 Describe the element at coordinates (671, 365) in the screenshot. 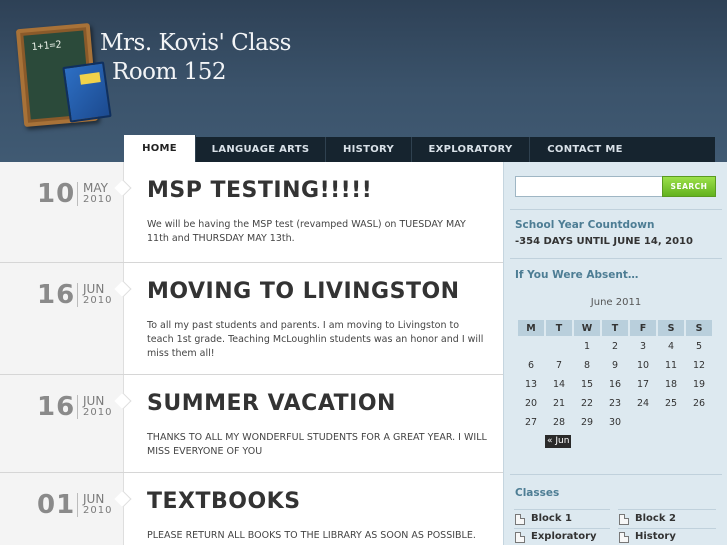

I see `calendar-day: 11` at that location.